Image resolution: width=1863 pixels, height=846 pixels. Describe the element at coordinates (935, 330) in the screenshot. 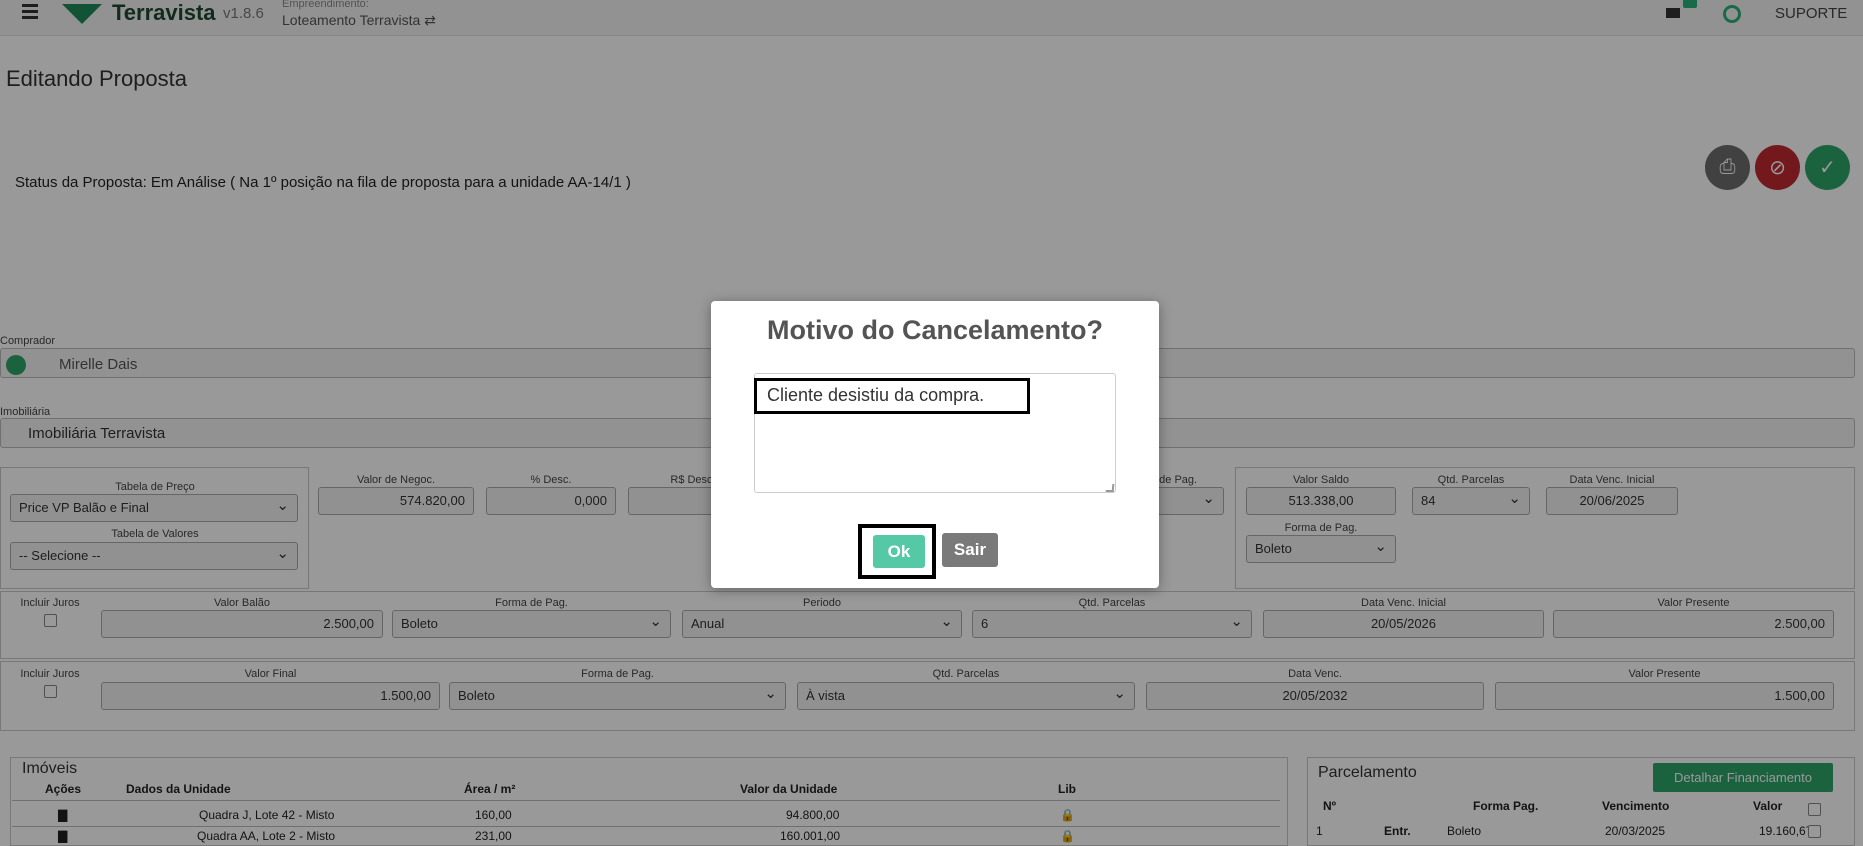

I see `dialog-title: Motivo do Cancelamento?` at that location.